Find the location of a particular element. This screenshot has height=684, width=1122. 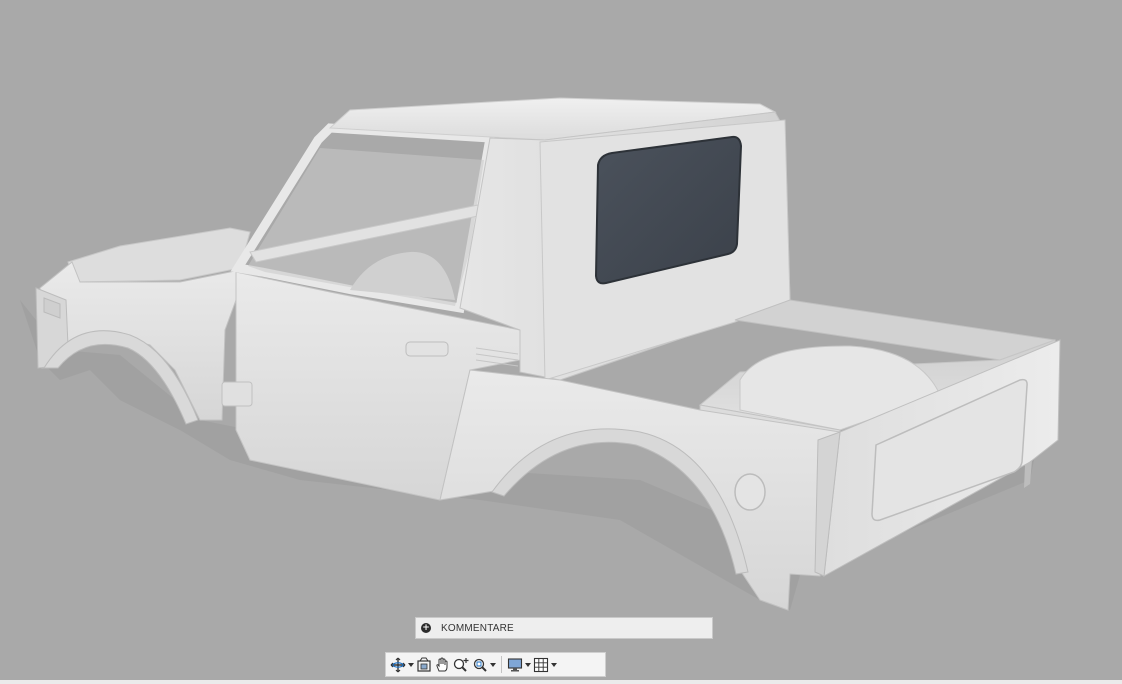

orbit-icon is located at coordinates (398, 664).